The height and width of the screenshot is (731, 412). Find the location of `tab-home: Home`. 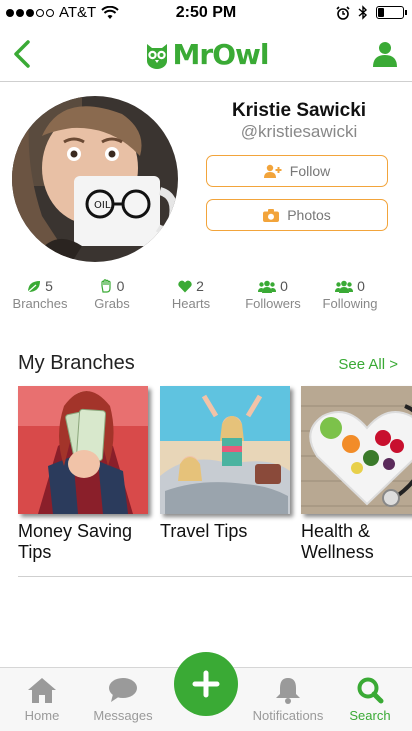

tab-home: Home is located at coordinates (42, 699).